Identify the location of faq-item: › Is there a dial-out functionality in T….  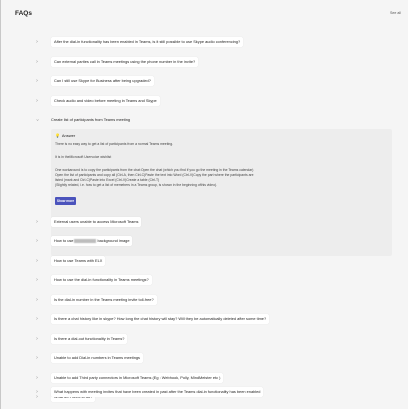
(208, 340).